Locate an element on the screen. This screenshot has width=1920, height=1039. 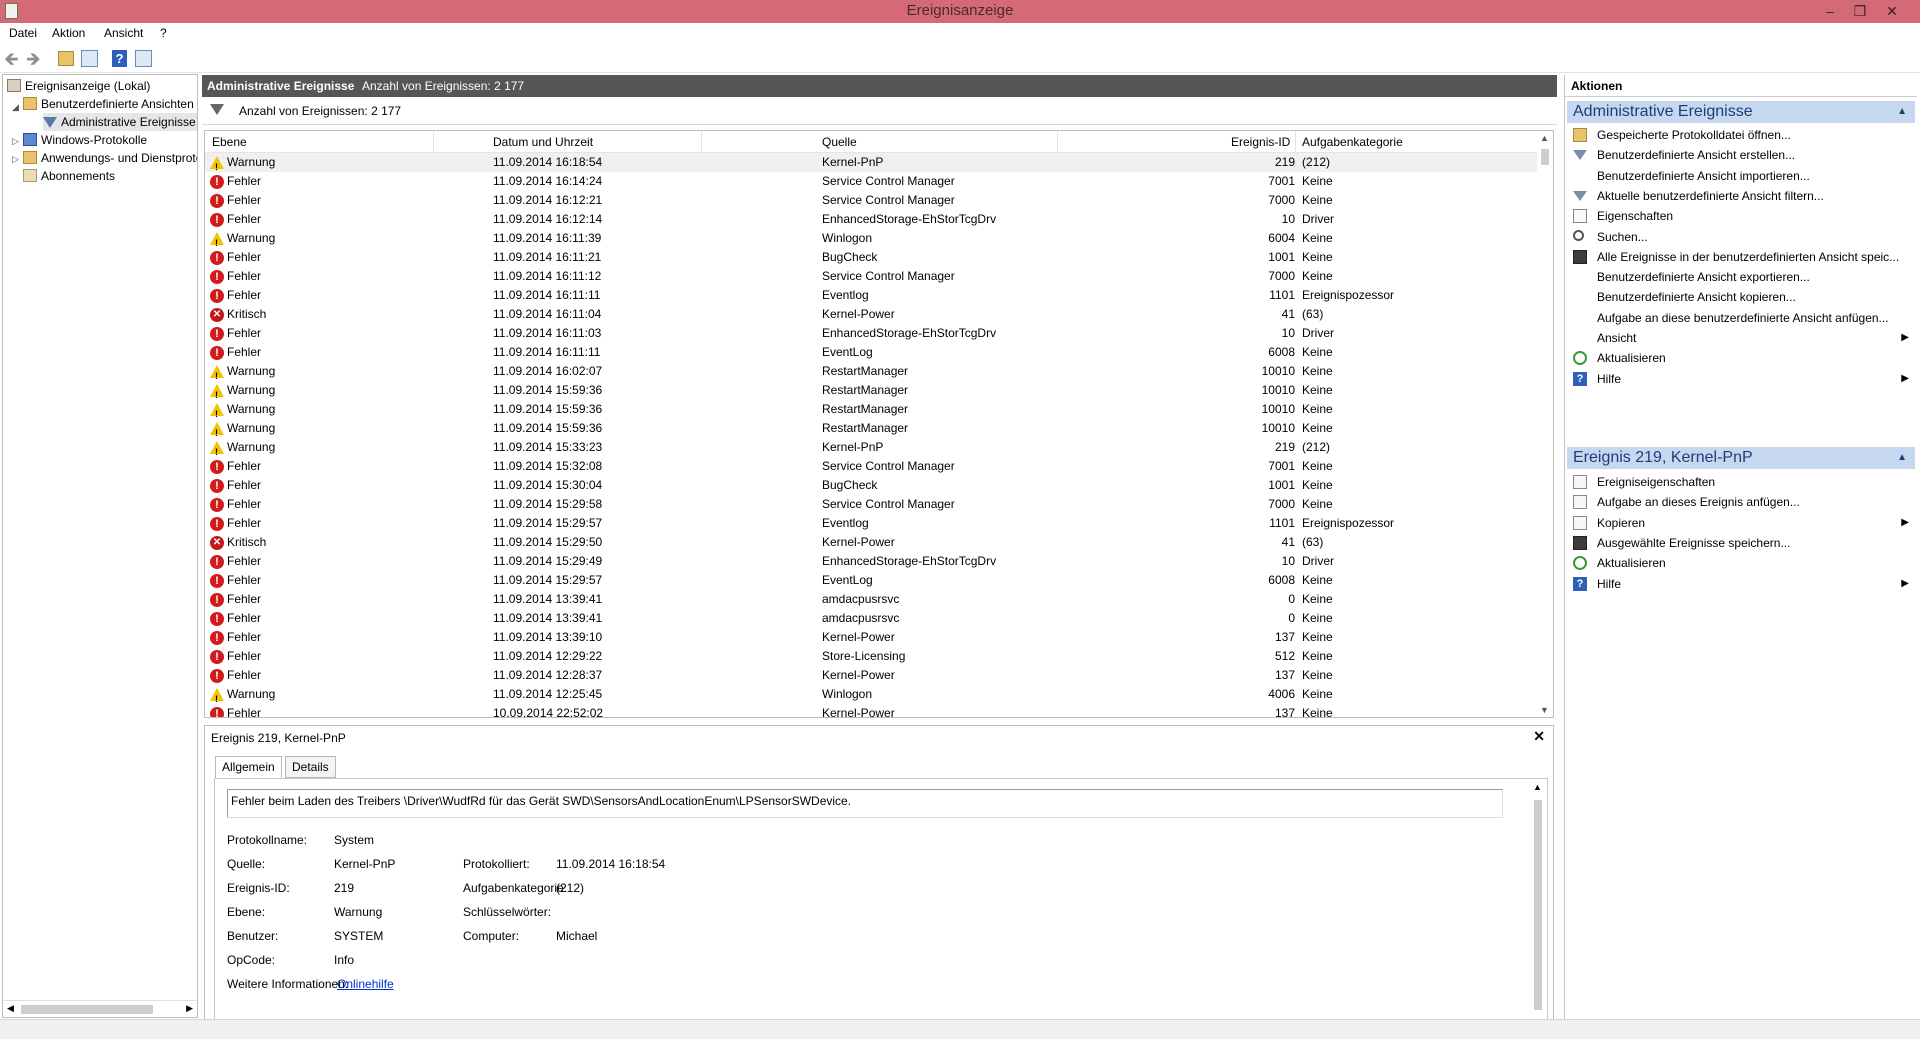
column-header-date: Datum und Uhrzeit is located at coordinates (543, 142).